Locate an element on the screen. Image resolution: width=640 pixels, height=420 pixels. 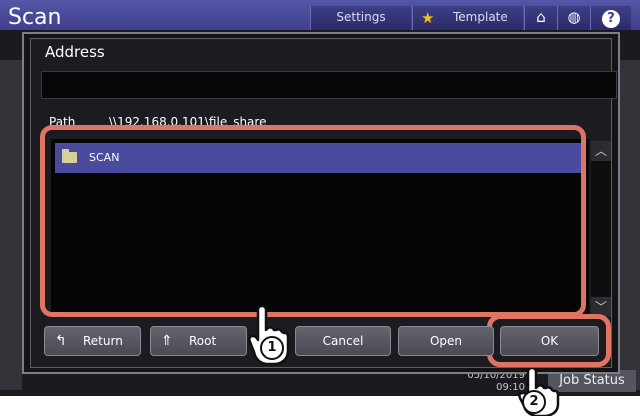
left-side-panel is located at coordinates (11, 225).